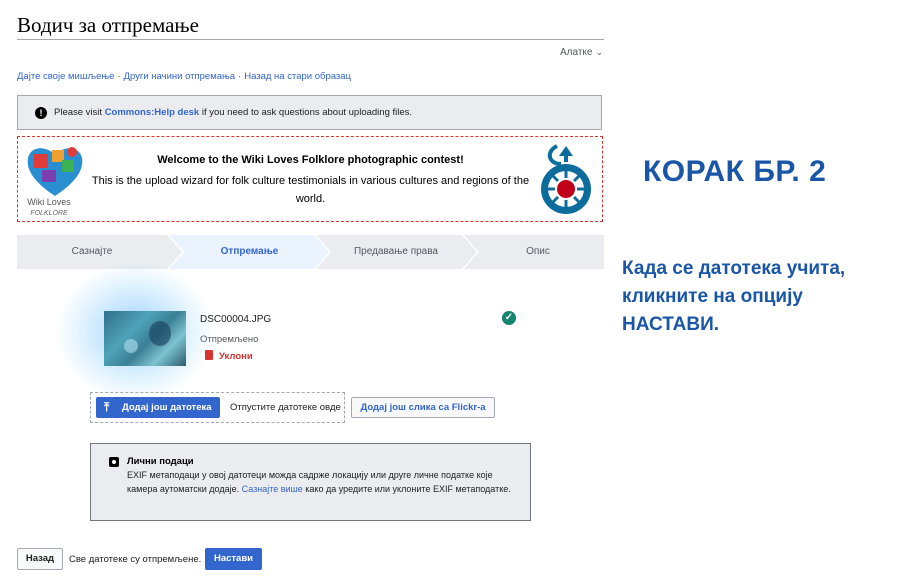  What do you see at coordinates (233, 559) in the screenshot?
I see `continue-button: Настави` at bounding box center [233, 559].